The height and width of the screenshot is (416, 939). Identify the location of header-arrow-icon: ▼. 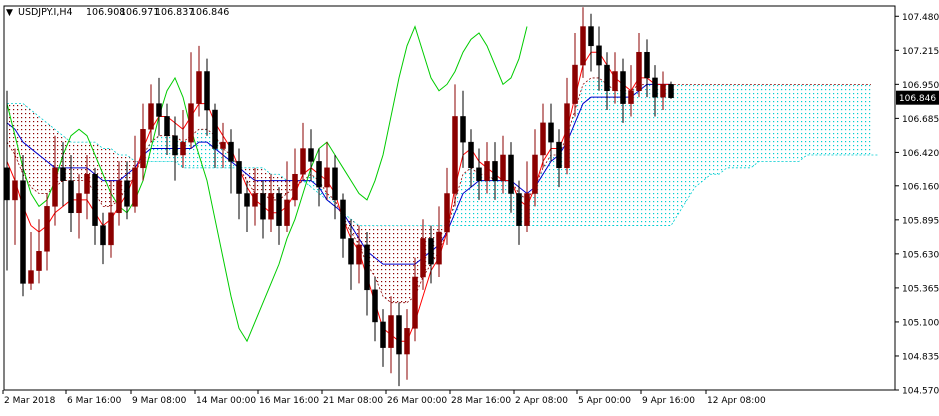
(9, 13).